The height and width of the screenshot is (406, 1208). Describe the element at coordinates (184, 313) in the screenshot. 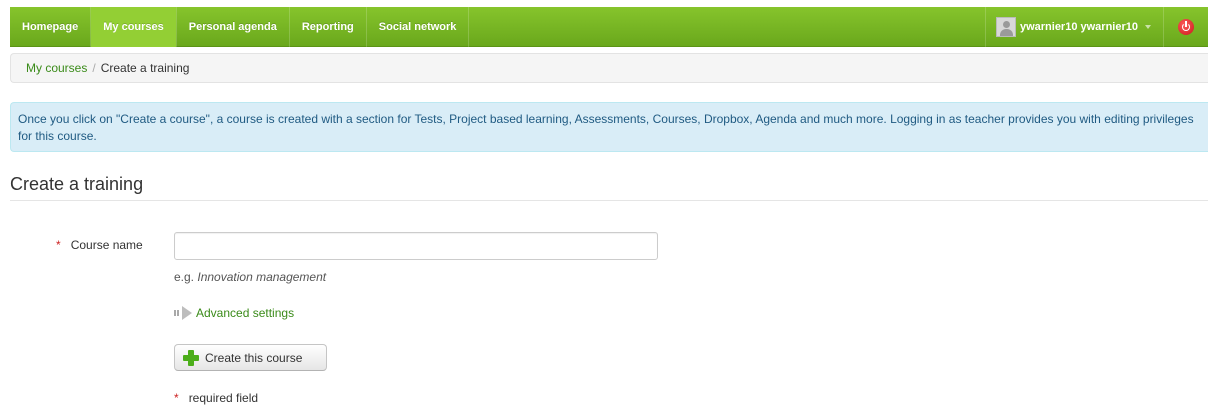

I see `arrow-right-icon` at that location.